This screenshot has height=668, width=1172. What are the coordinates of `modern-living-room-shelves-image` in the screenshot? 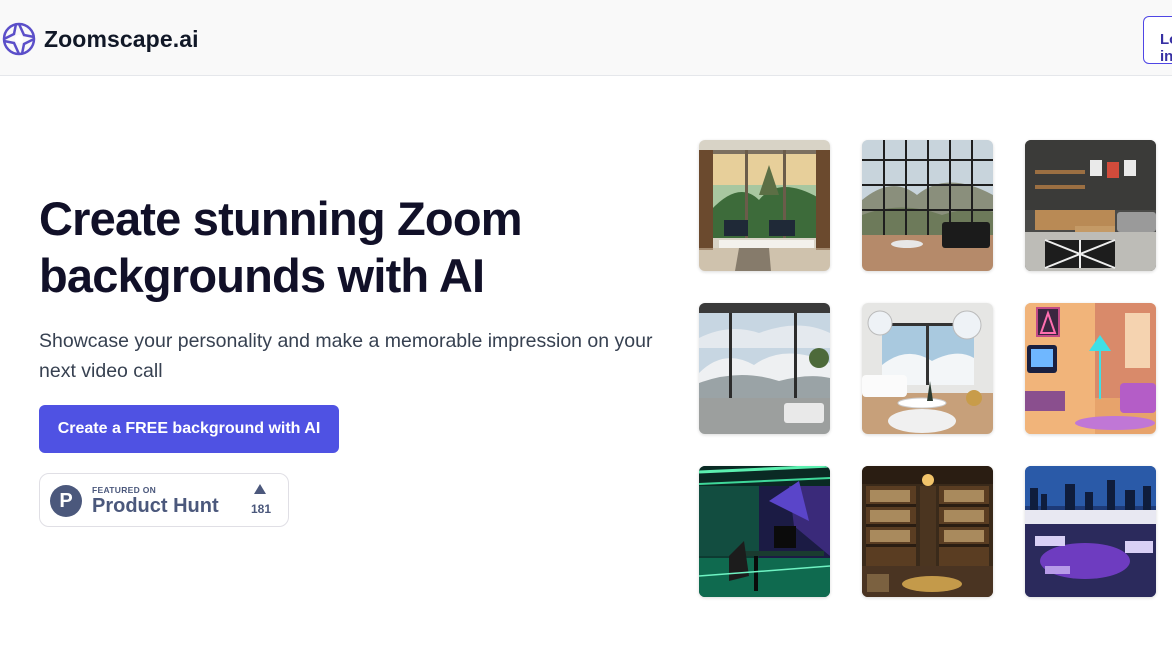 It's located at (1090, 205).